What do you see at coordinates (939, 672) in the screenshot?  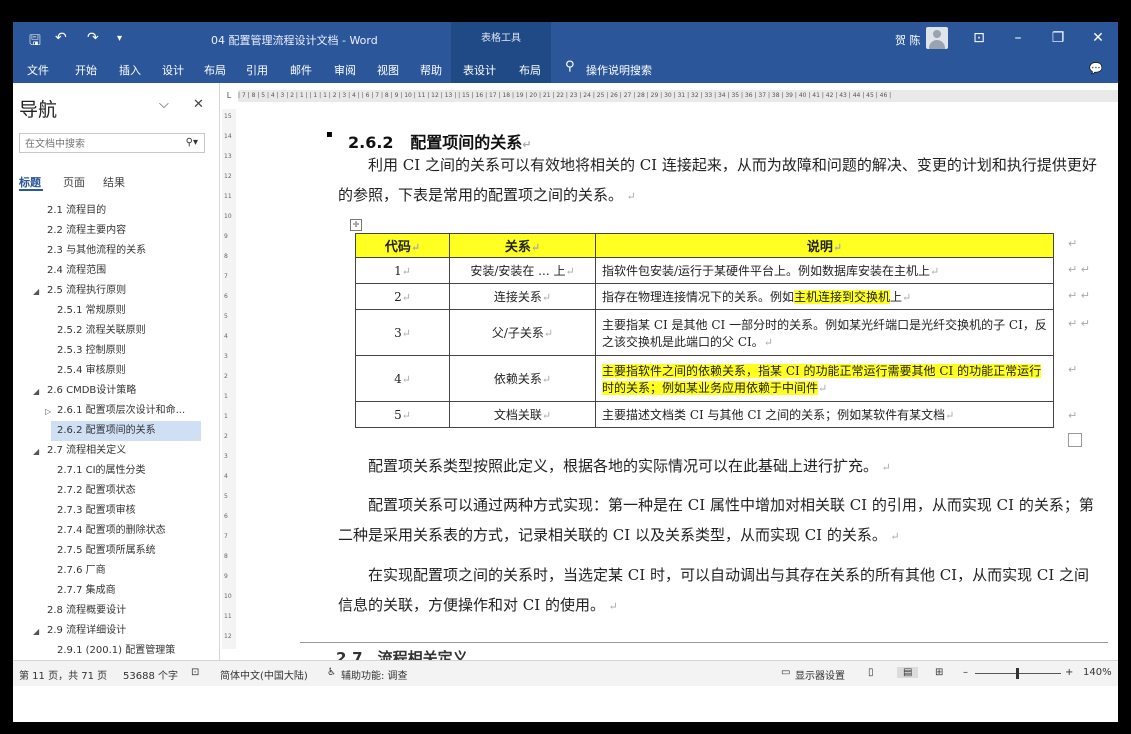 I see `web-layout-icon: ⊞` at bounding box center [939, 672].